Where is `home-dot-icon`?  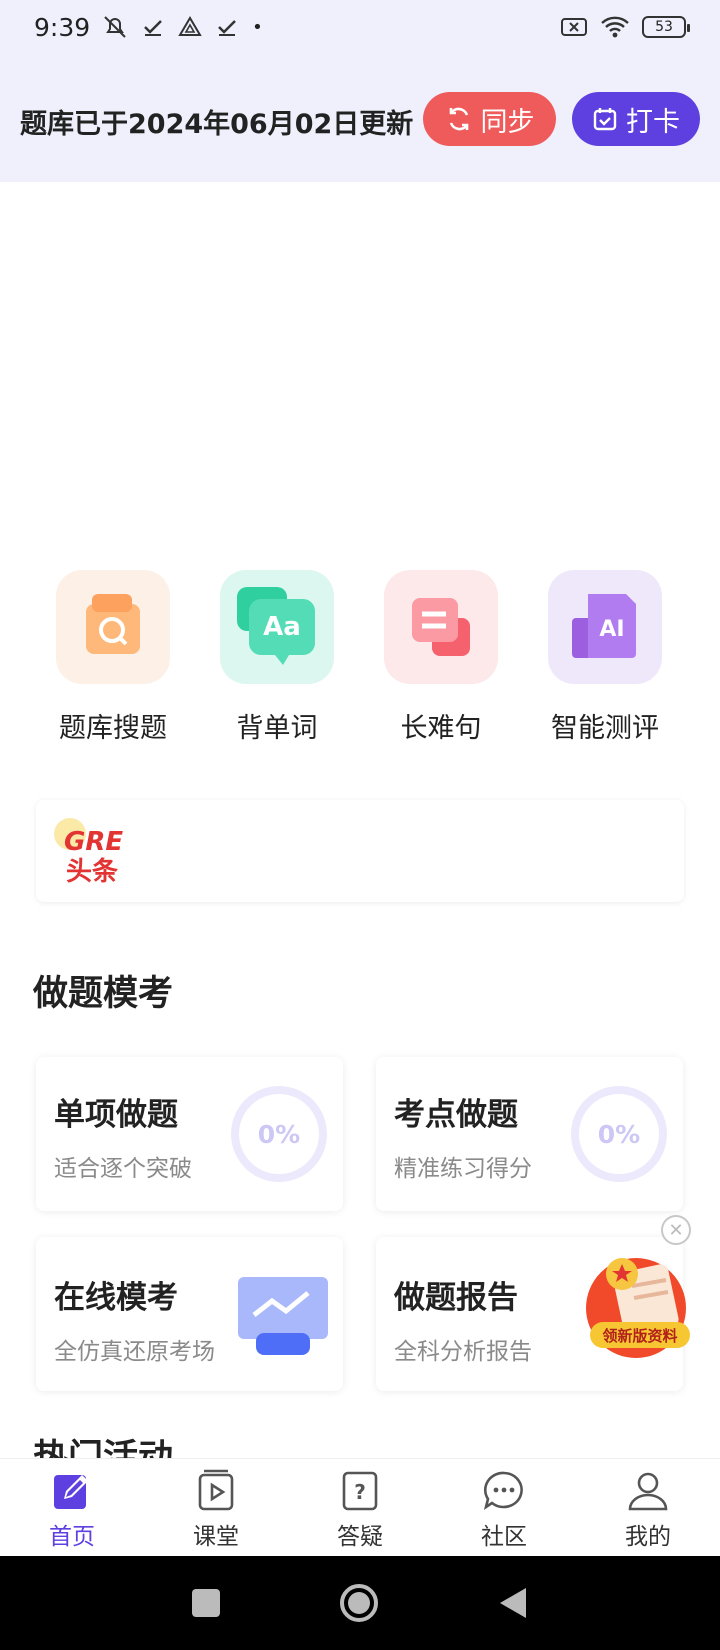
home-dot-icon is located at coordinates (359, 1603).